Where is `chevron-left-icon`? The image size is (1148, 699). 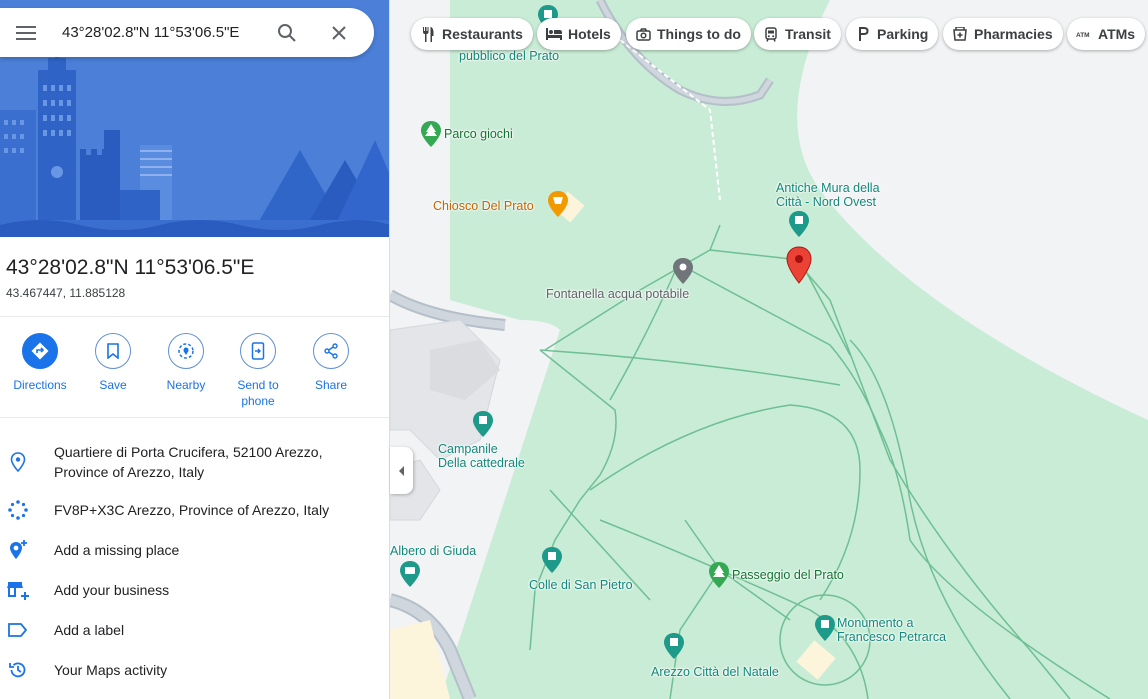 chevron-left-icon is located at coordinates (401, 470).